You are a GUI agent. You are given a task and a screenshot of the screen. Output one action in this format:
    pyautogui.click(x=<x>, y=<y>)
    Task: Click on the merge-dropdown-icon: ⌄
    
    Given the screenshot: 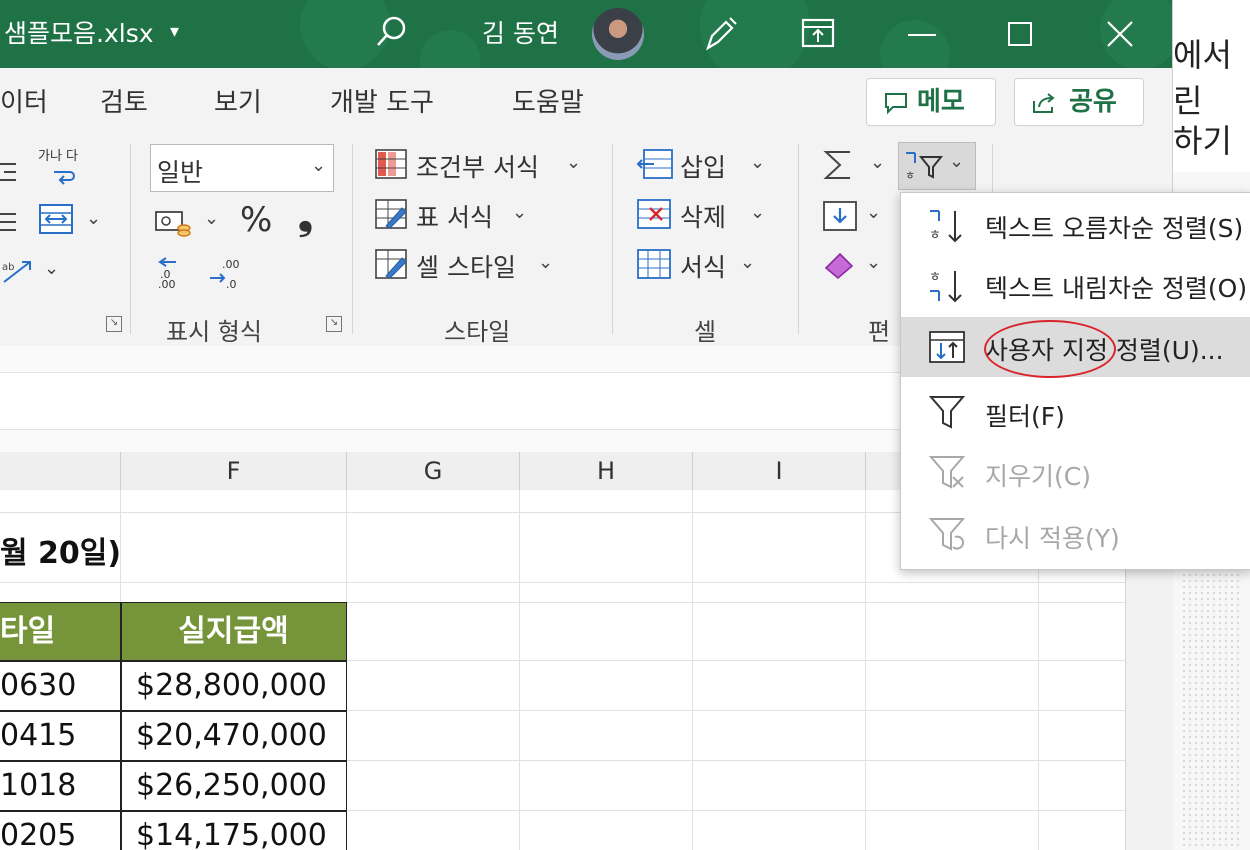 What is the action you would take?
    pyautogui.click(x=93, y=218)
    